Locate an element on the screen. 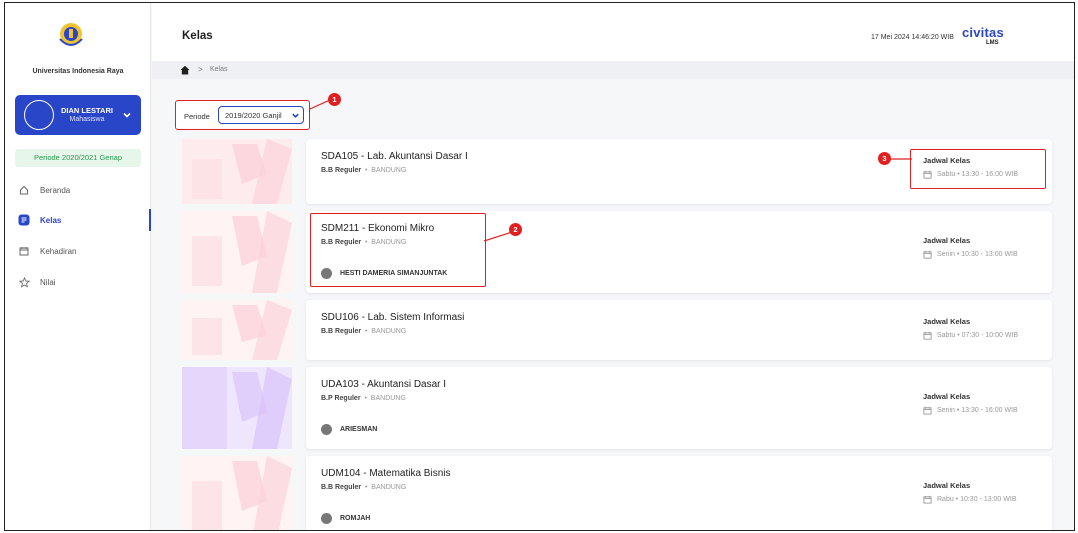 The width and height of the screenshot is (1078, 533). class-title: UDA103 - Akuntansi Dasar I is located at coordinates (384, 384).